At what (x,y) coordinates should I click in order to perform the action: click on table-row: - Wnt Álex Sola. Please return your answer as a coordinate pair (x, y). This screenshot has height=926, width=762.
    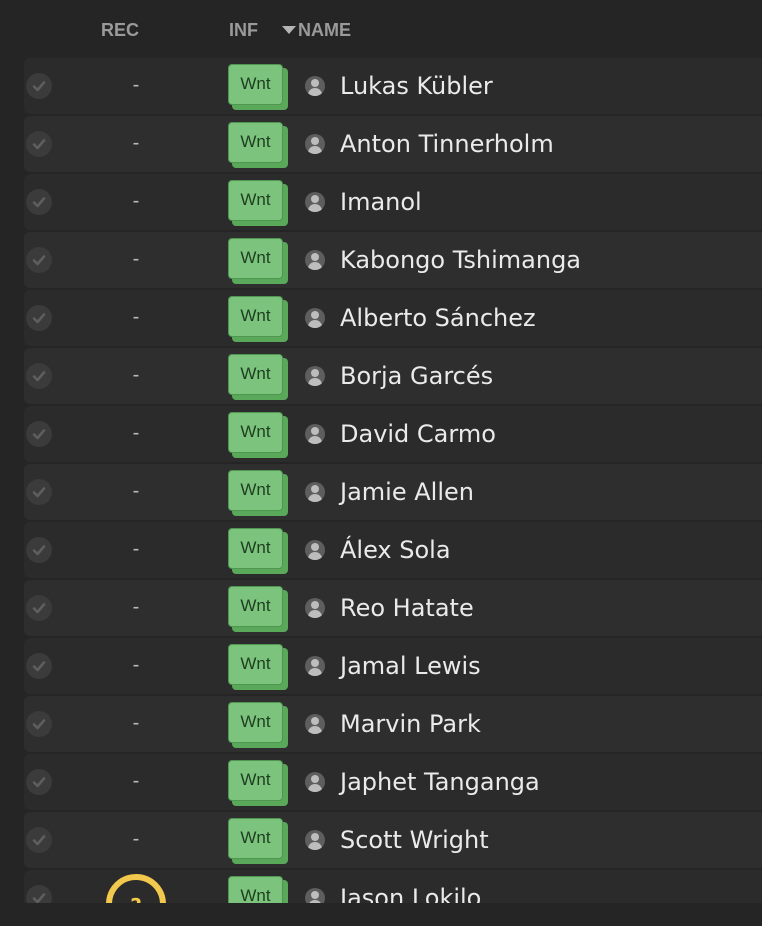
    Looking at the image, I should click on (393, 550).